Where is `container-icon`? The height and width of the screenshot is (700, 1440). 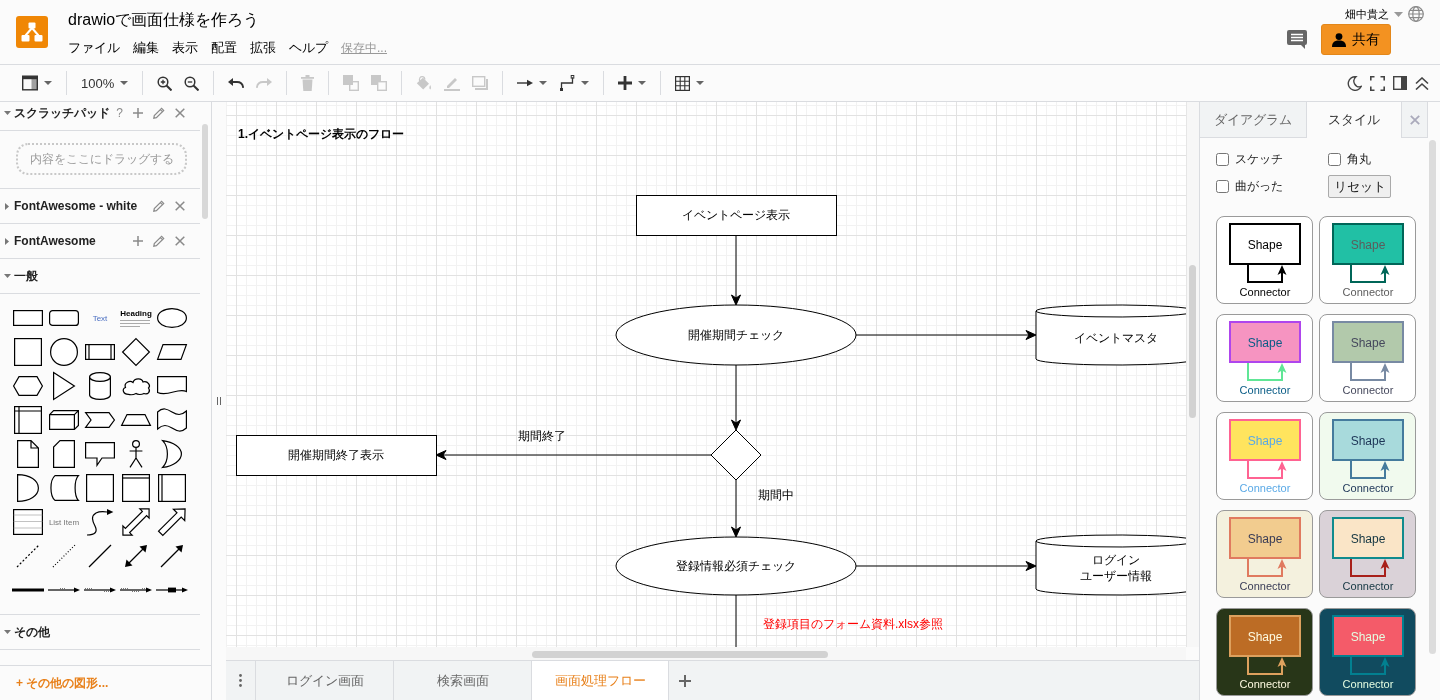 container-icon is located at coordinates (100, 488).